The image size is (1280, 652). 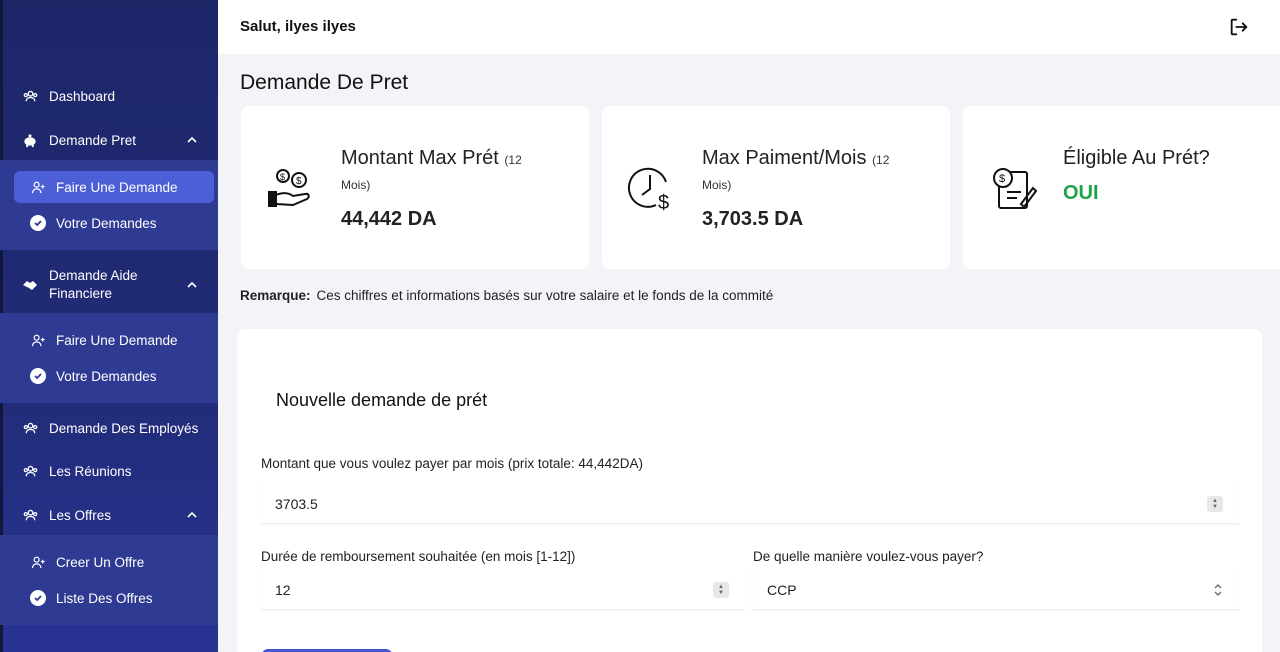 What do you see at coordinates (275, 295) in the screenshot?
I see `remark-label: Remarque:` at bounding box center [275, 295].